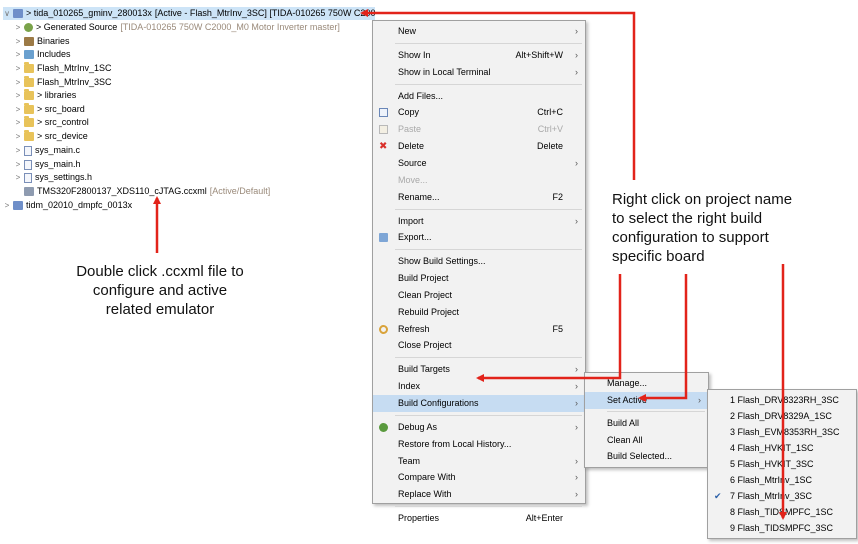  What do you see at coordinates (549, 328) in the screenshot?
I see `arrow-to-build-configurations` at bounding box center [549, 328].